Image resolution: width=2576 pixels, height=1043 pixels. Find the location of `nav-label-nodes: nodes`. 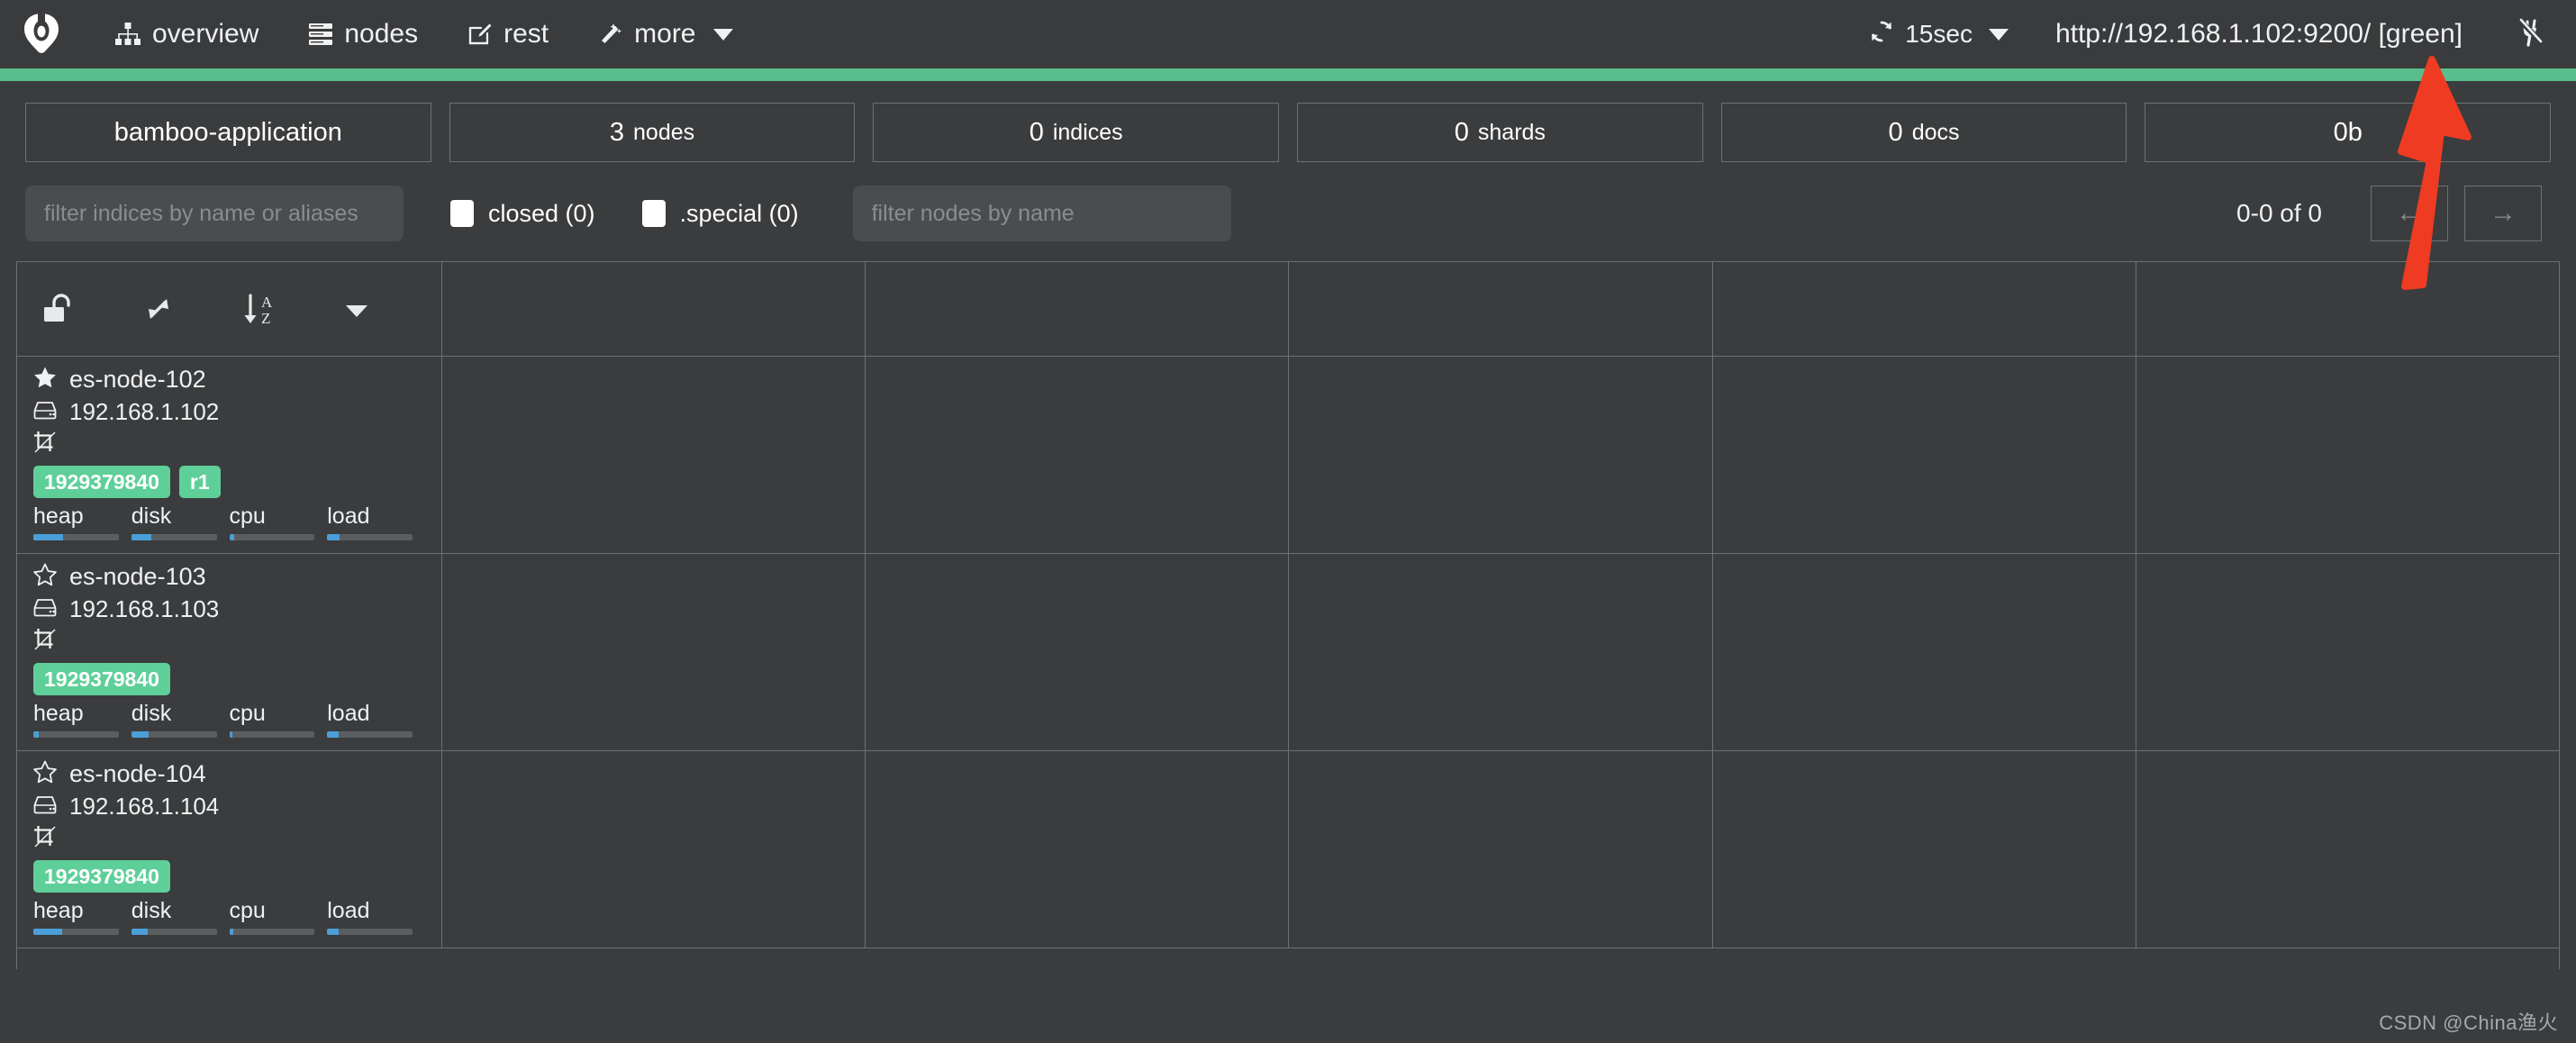

nav-label-nodes: nodes is located at coordinates (382, 34).